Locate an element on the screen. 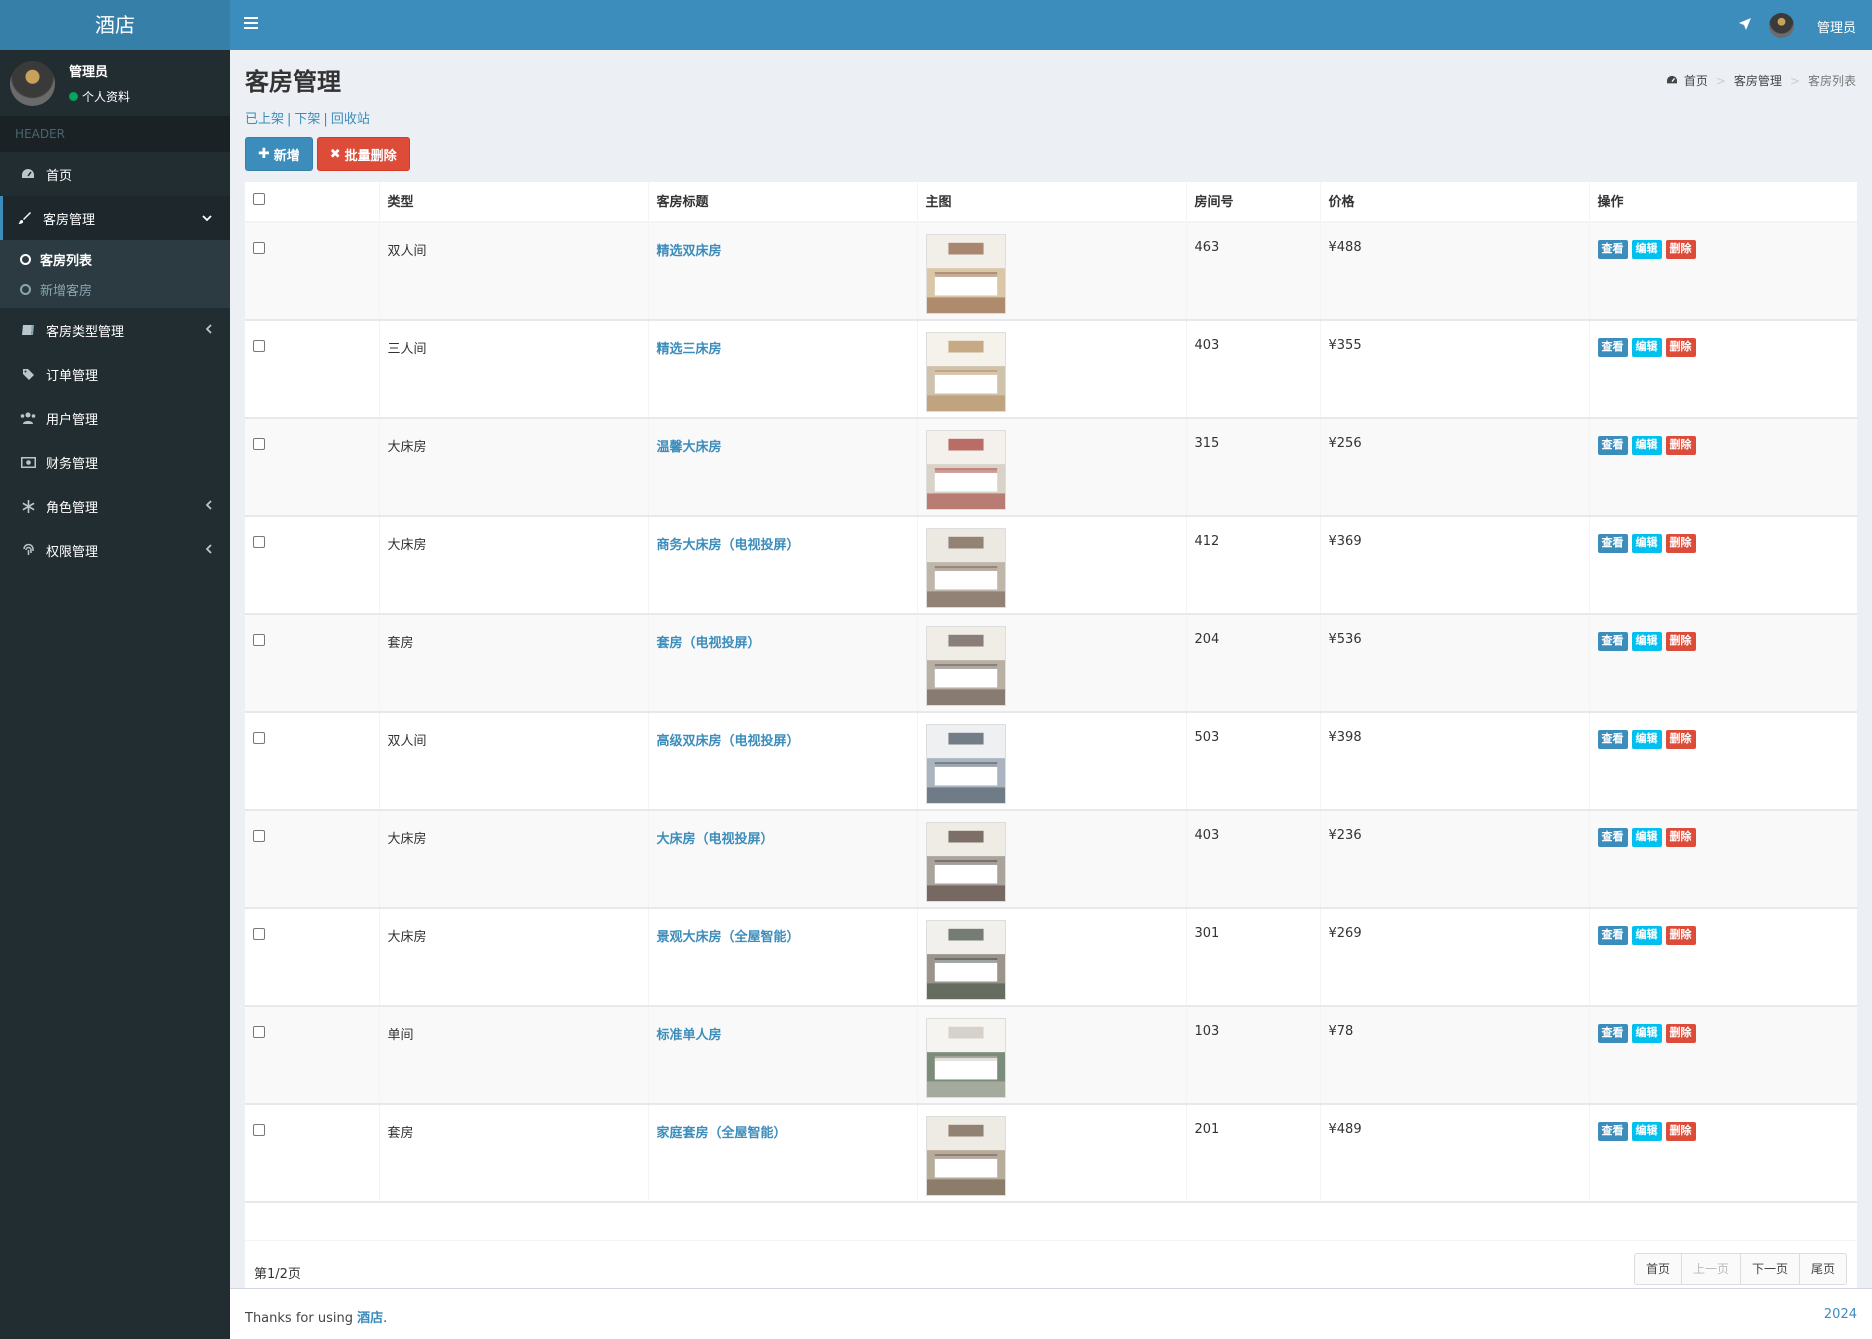 This screenshot has width=1872, height=1339. user-profile-link: 个人资料 is located at coordinates (106, 96).